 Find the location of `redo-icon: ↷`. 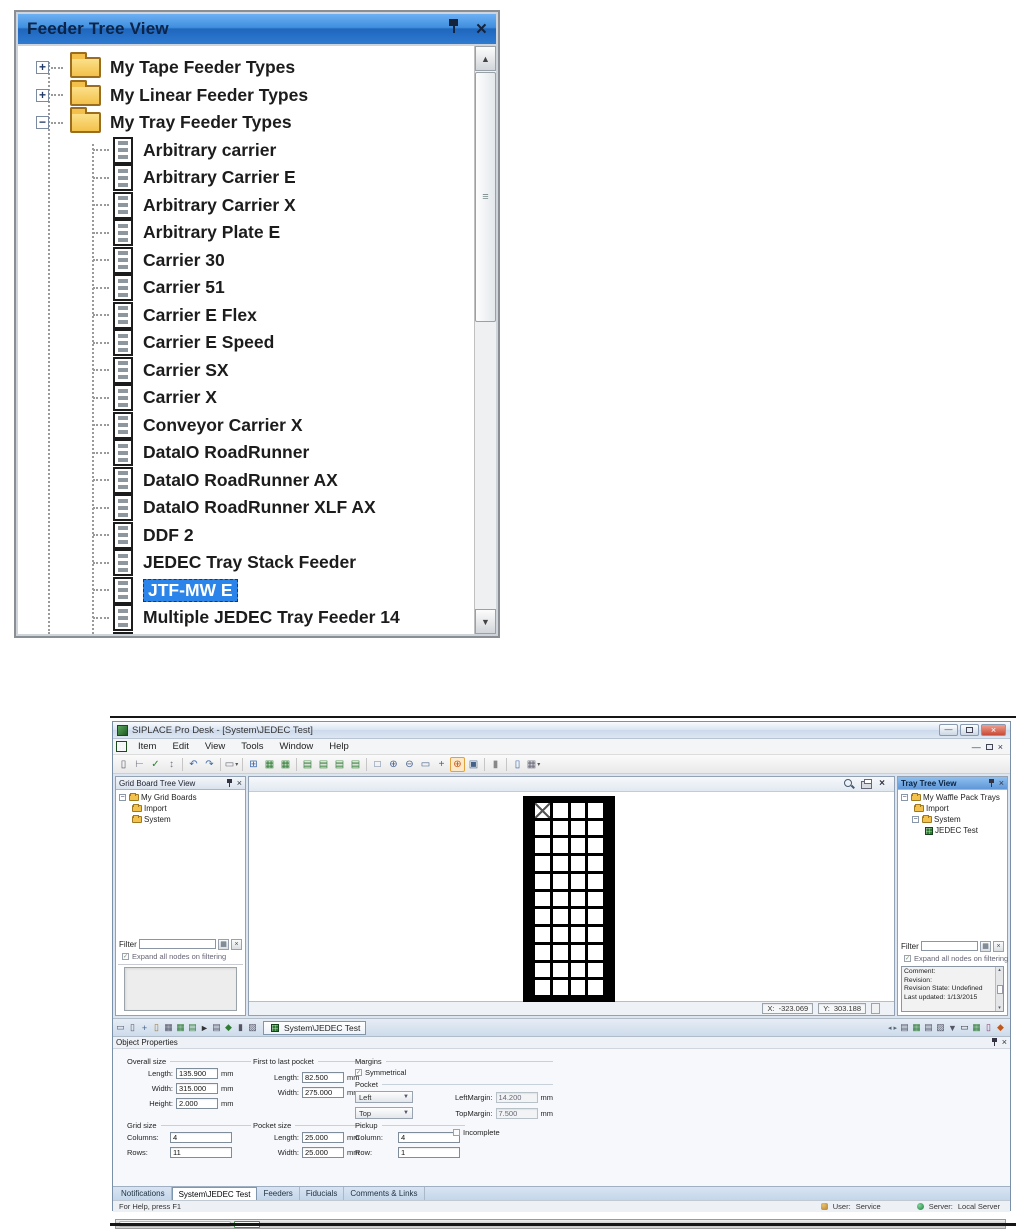

redo-icon: ↷ is located at coordinates (209, 764).